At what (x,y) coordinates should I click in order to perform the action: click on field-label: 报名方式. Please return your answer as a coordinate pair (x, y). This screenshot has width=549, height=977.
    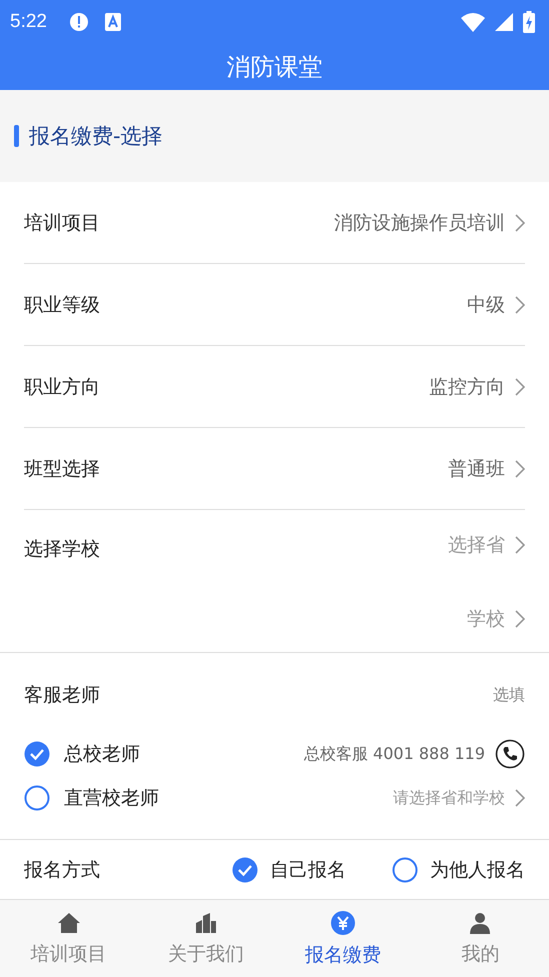
    Looking at the image, I should click on (62, 870).